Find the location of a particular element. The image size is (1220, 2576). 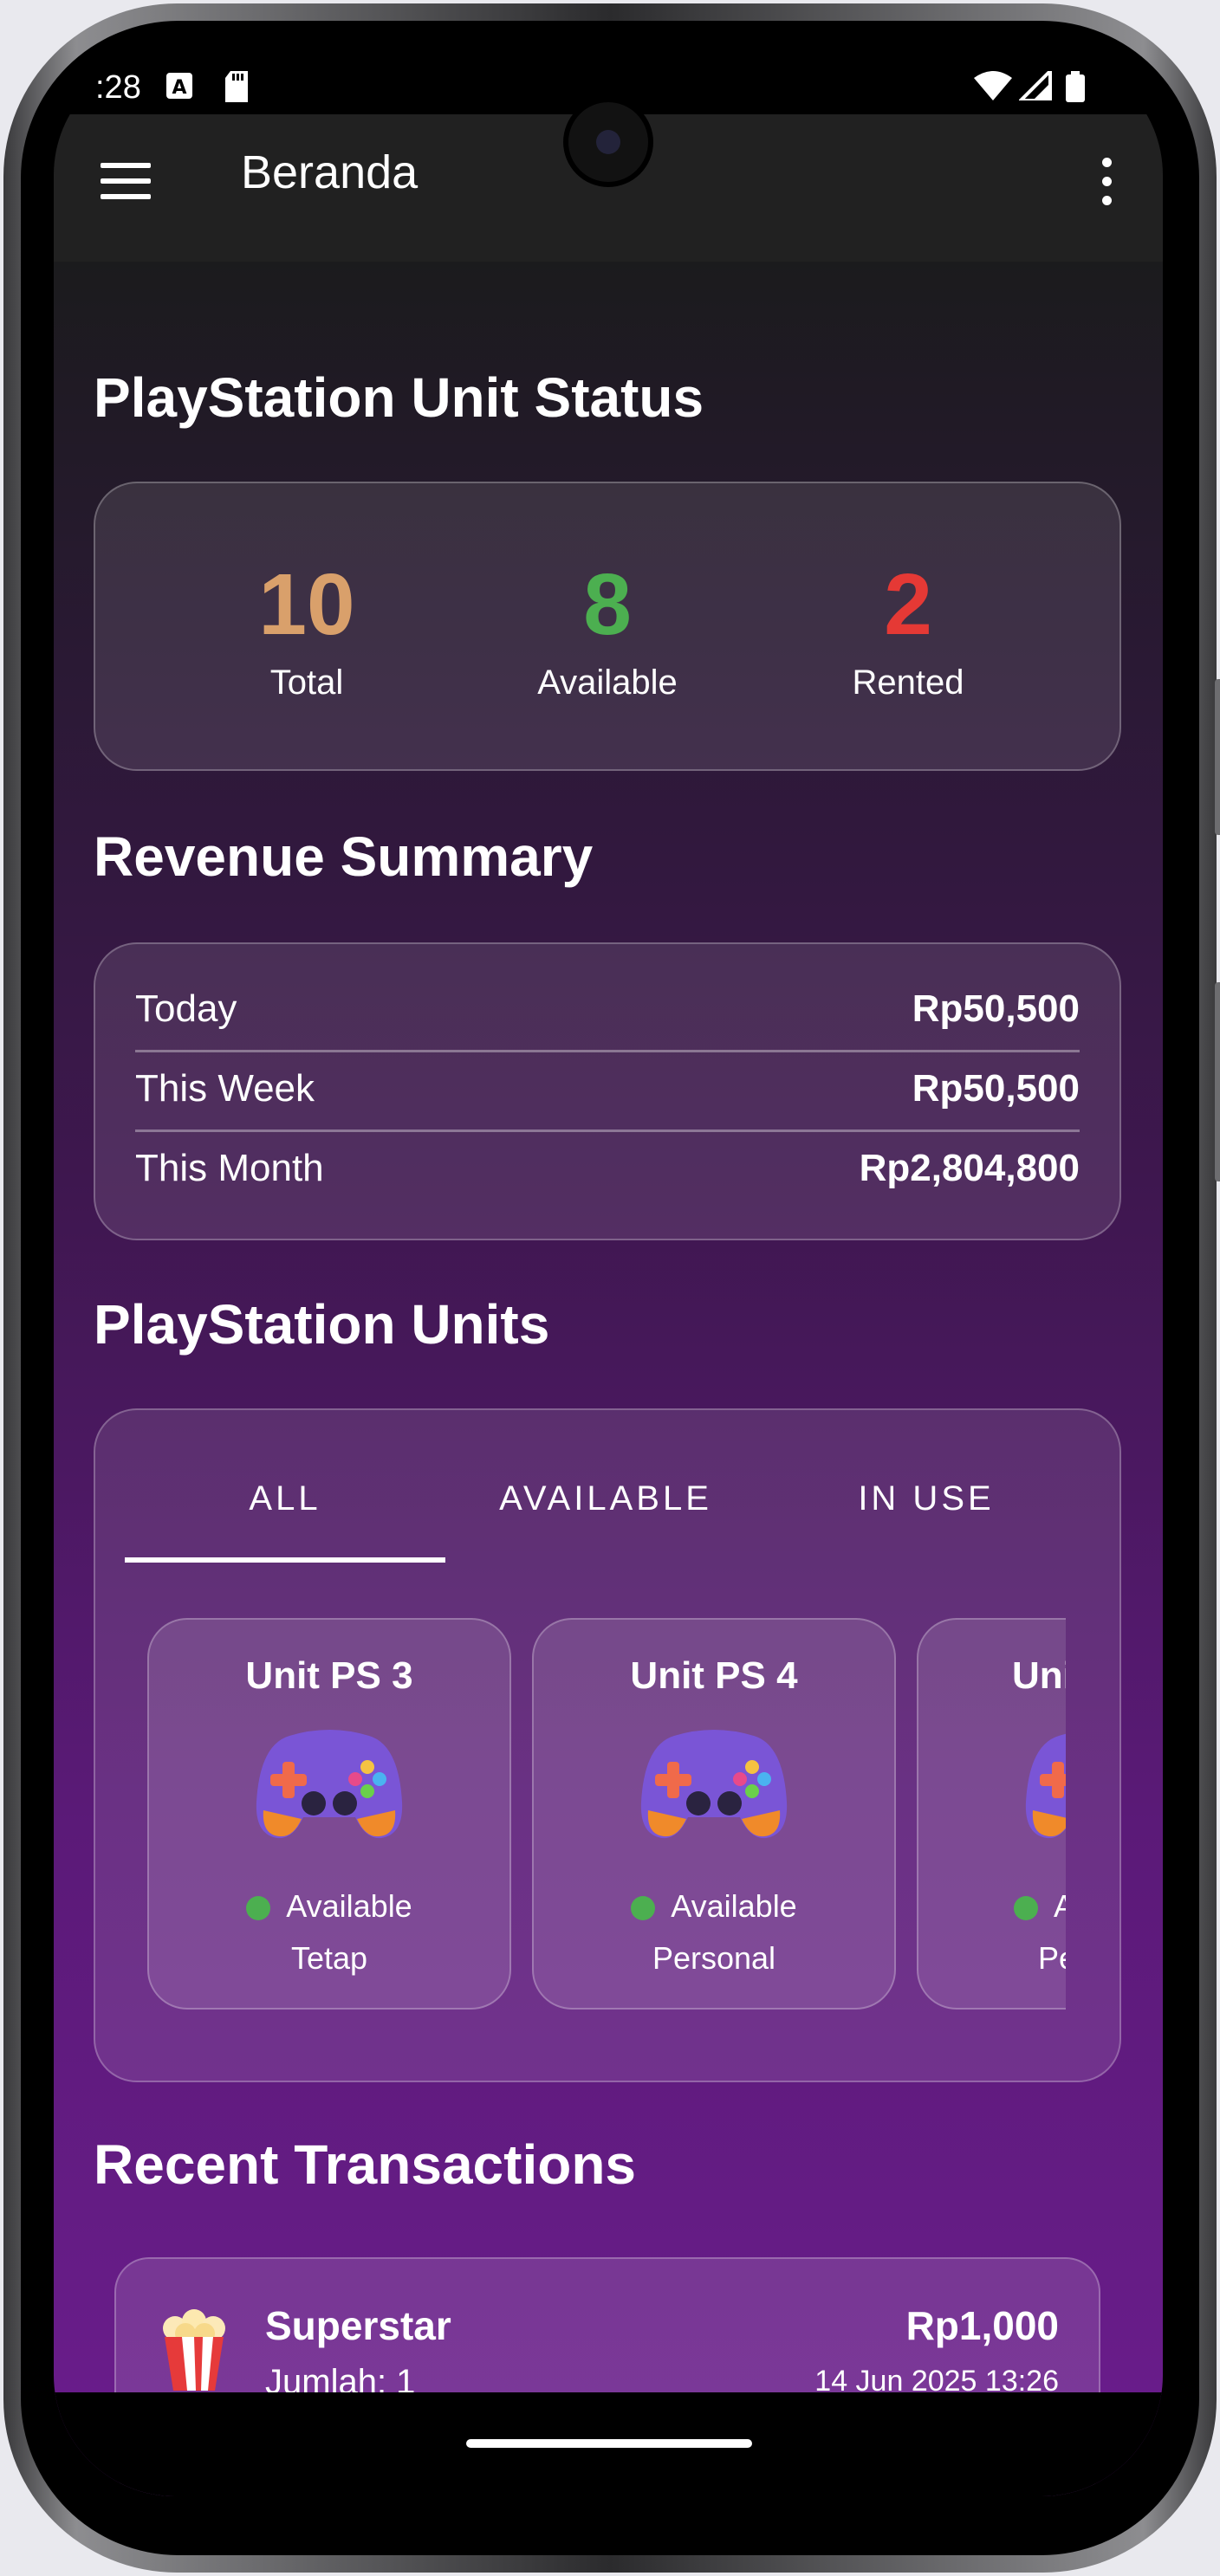

svg-text: A is located at coordinates (179, 88).